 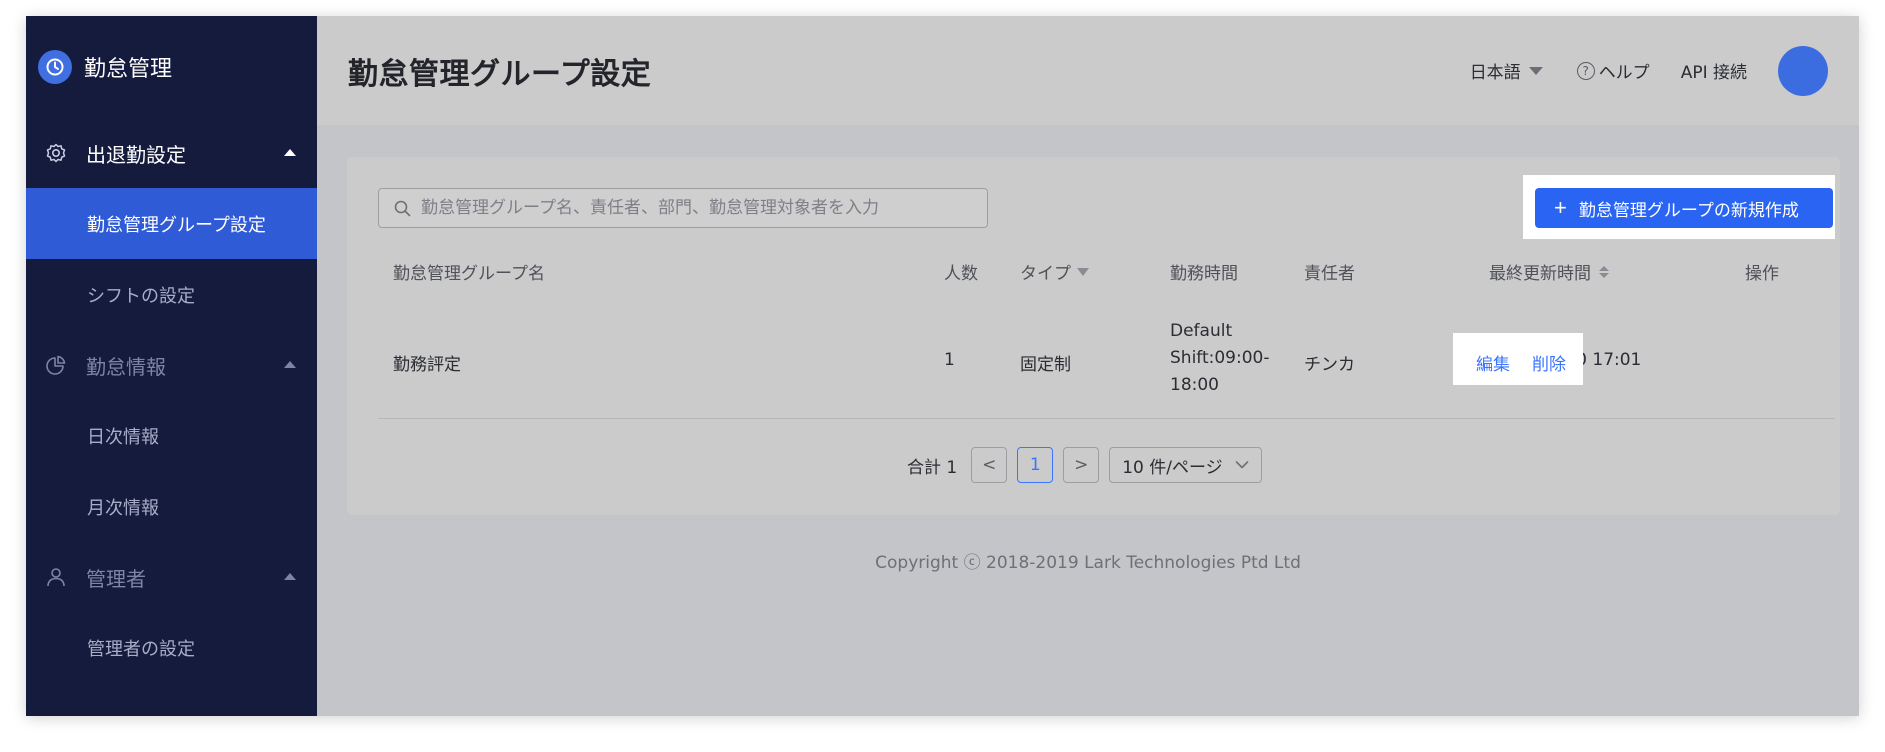 What do you see at coordinates (949, 360) in the screenshot?
I see `cell-members: 1` at bounding box center [949, 360].